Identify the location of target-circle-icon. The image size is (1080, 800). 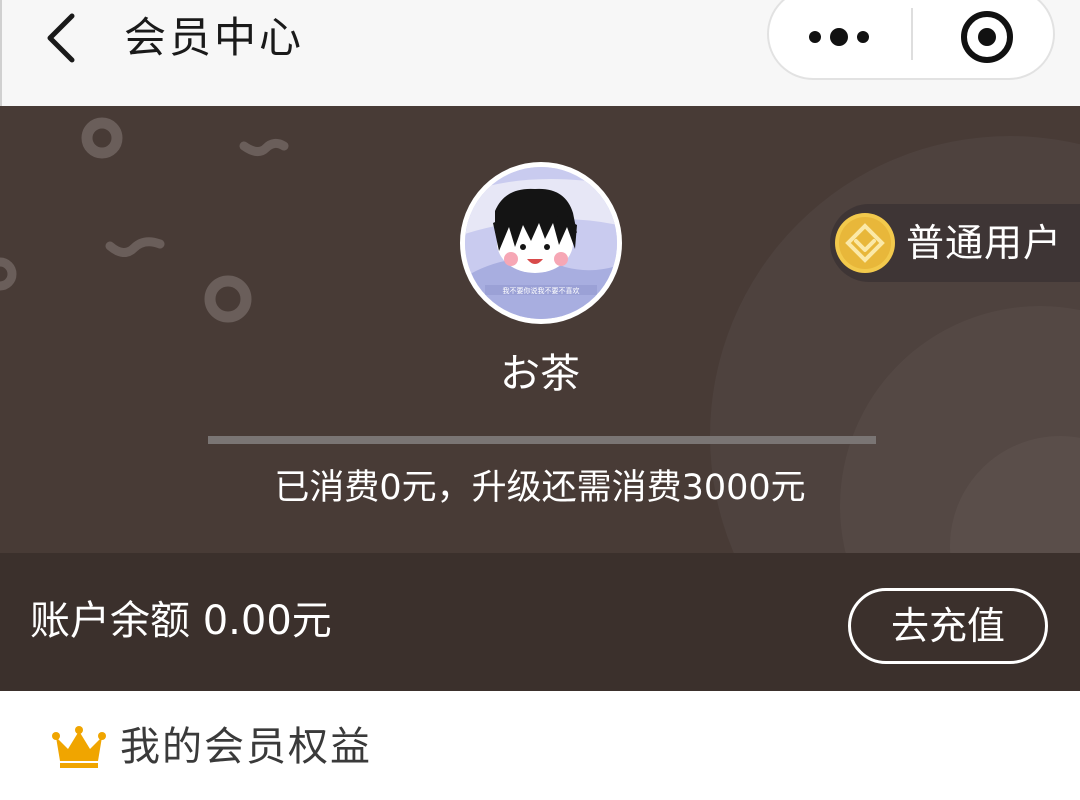
(987, 37).